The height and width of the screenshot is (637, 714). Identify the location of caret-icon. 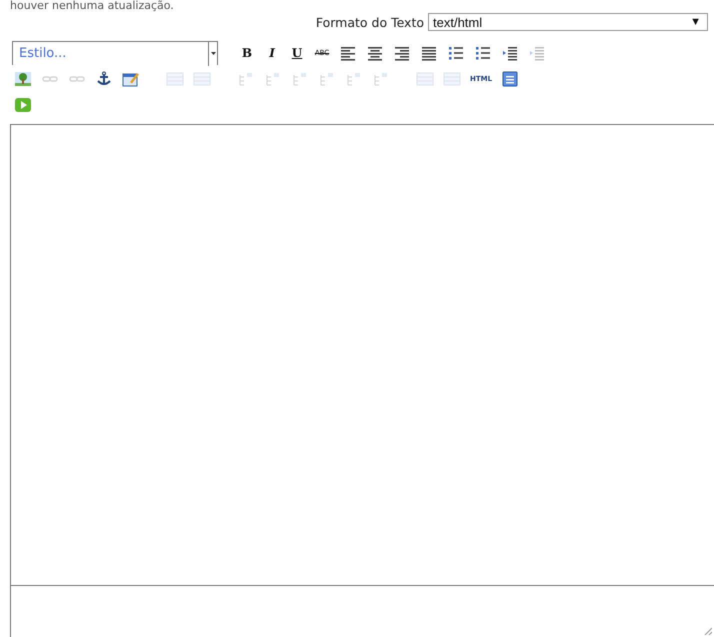
(213, 53).